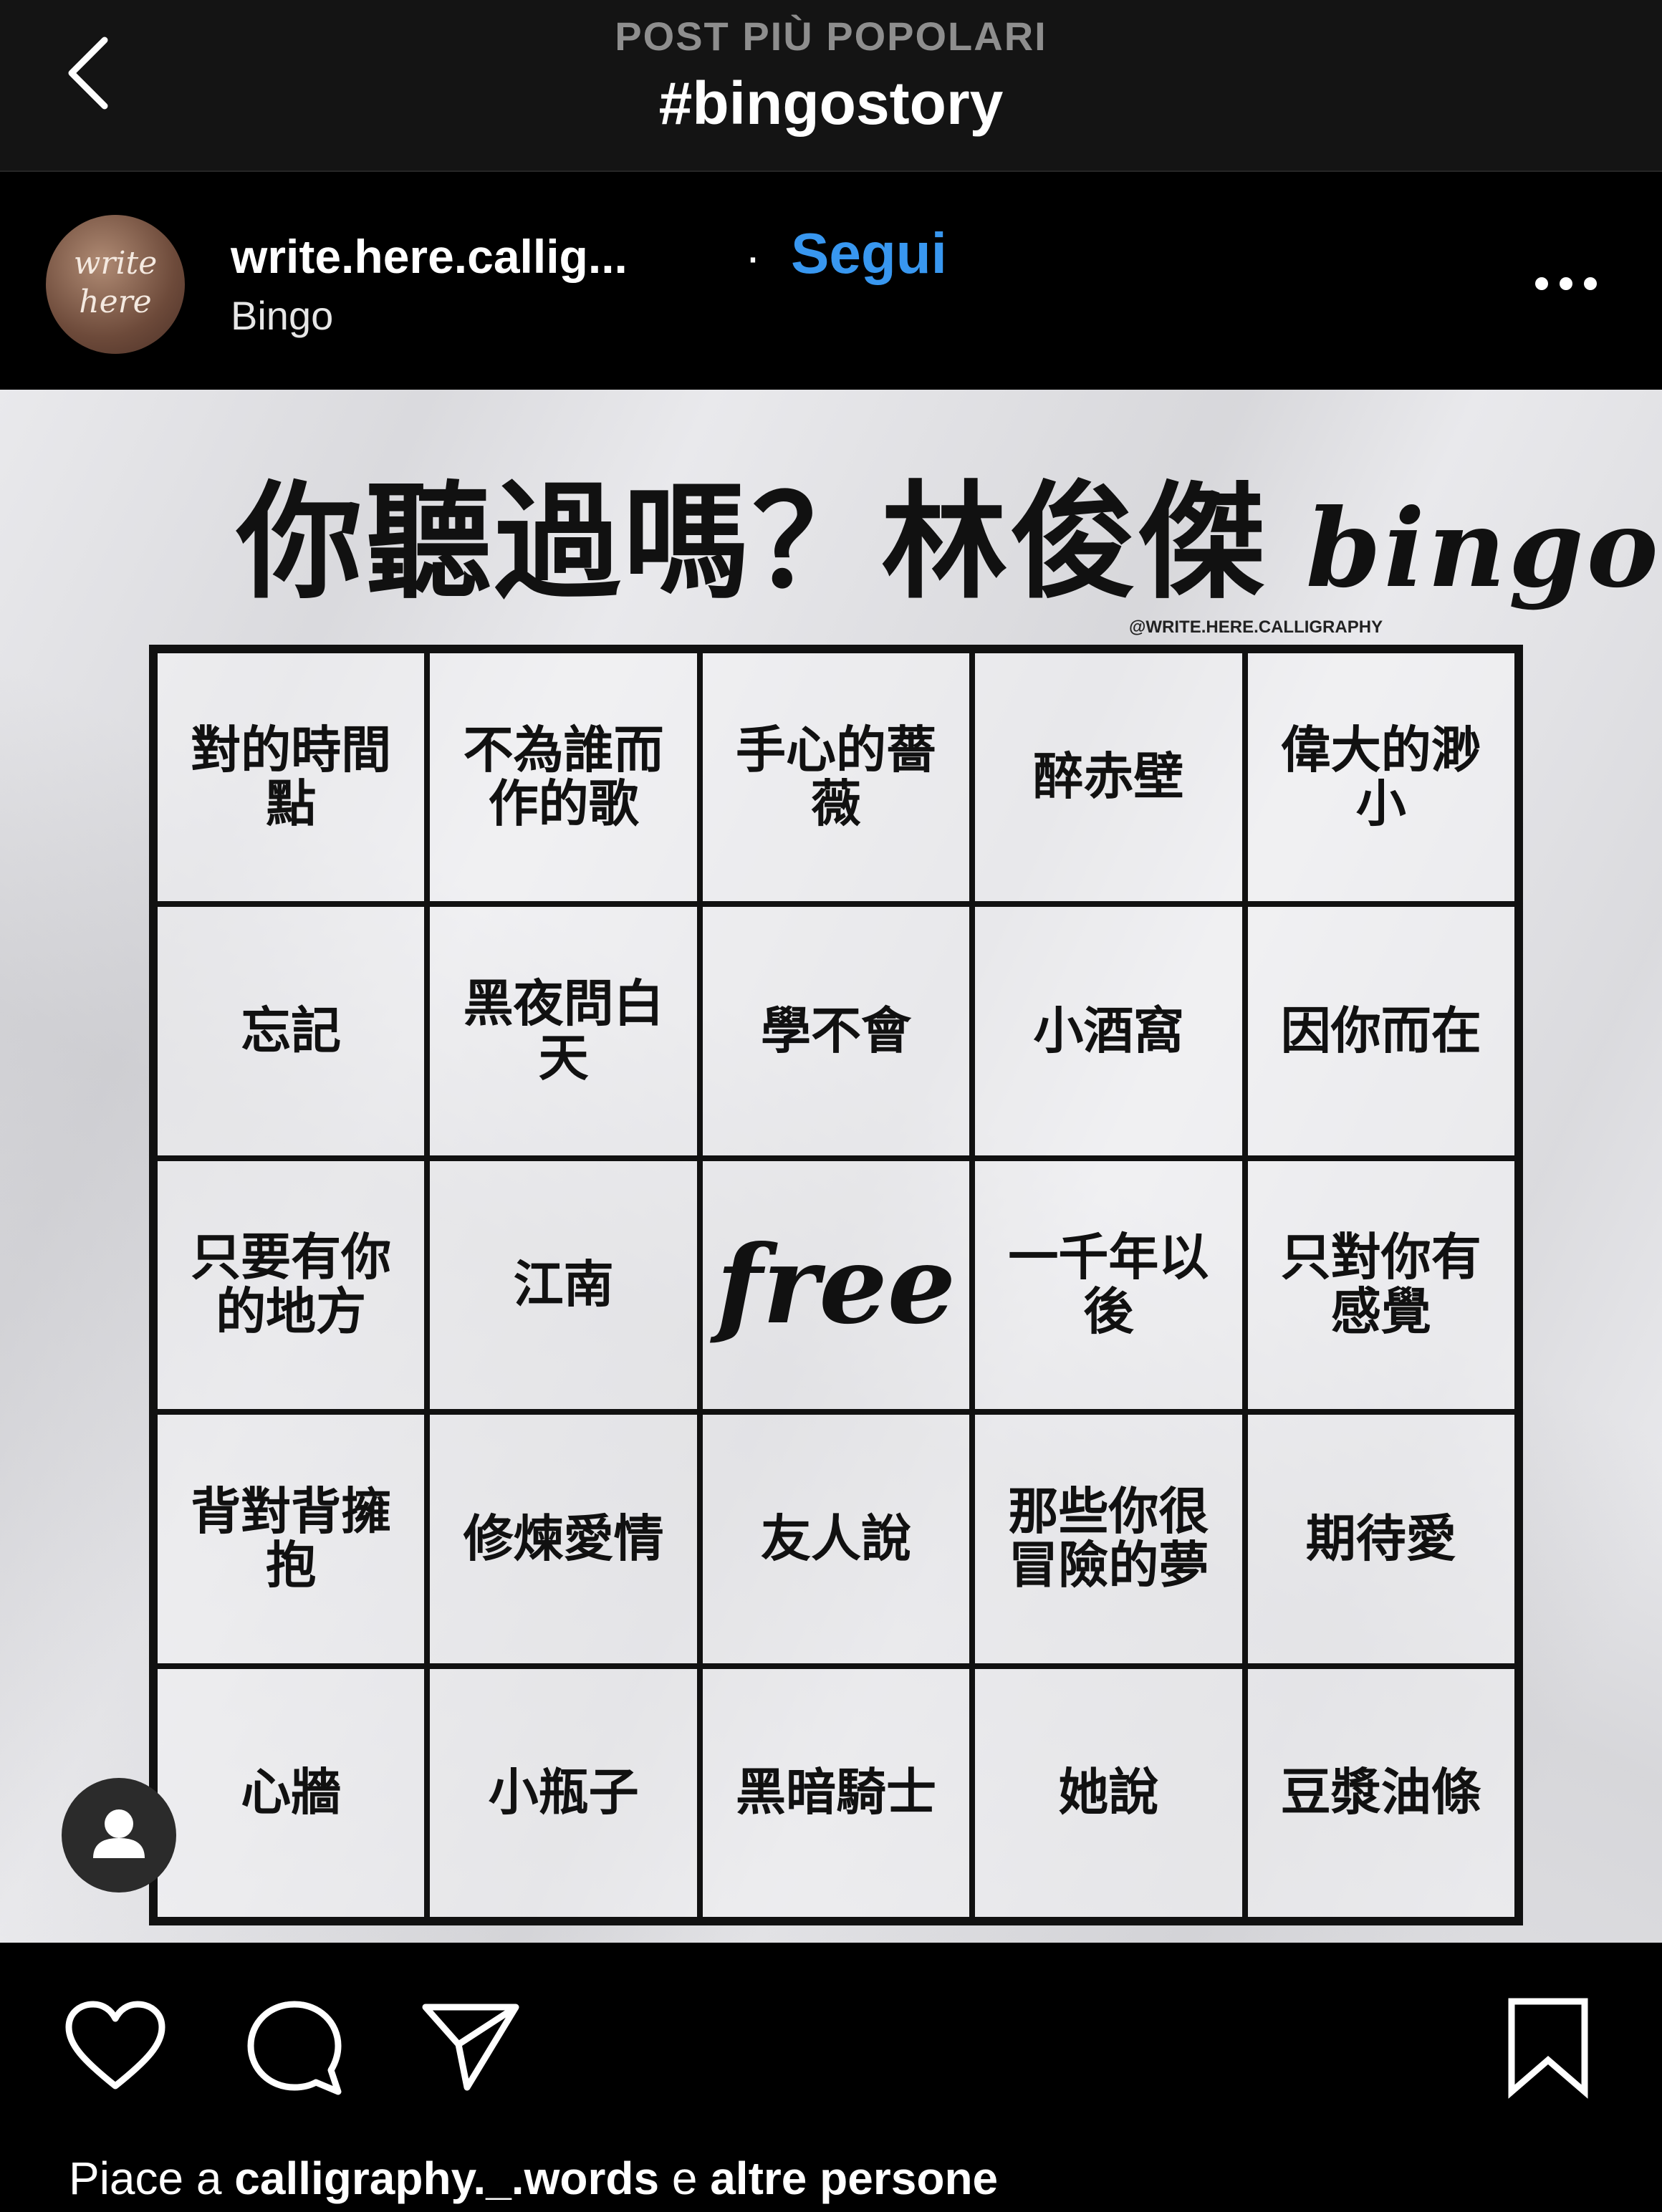 Image resolution: width=1662 pixels, height=2212 pixels. I want to click on likes-prefix: Piace a, so click(152, 2178).